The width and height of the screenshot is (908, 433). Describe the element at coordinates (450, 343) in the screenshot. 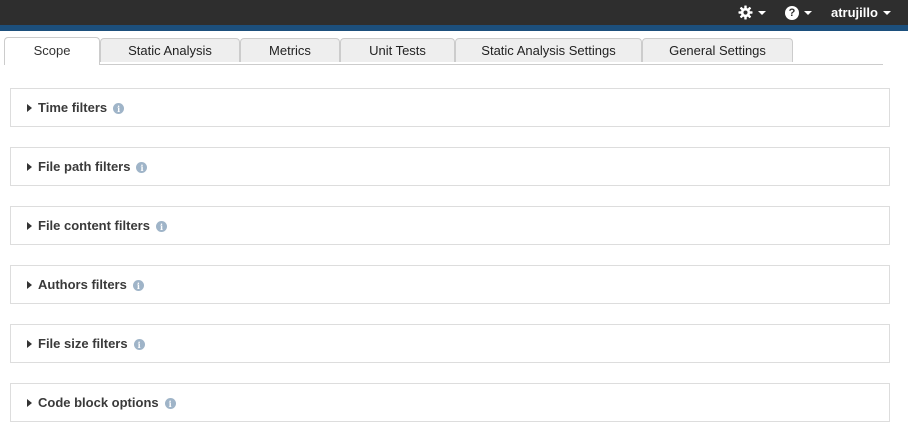

I see `panel-file-size-filters: File size filters i` at that location.